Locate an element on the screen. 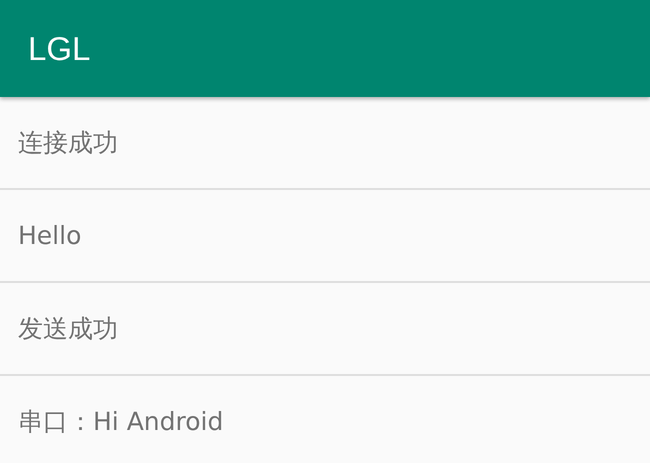 This screenshot has height=463, width=650. message-text: 串口：Hi Android is located at coordinates (121, 422).